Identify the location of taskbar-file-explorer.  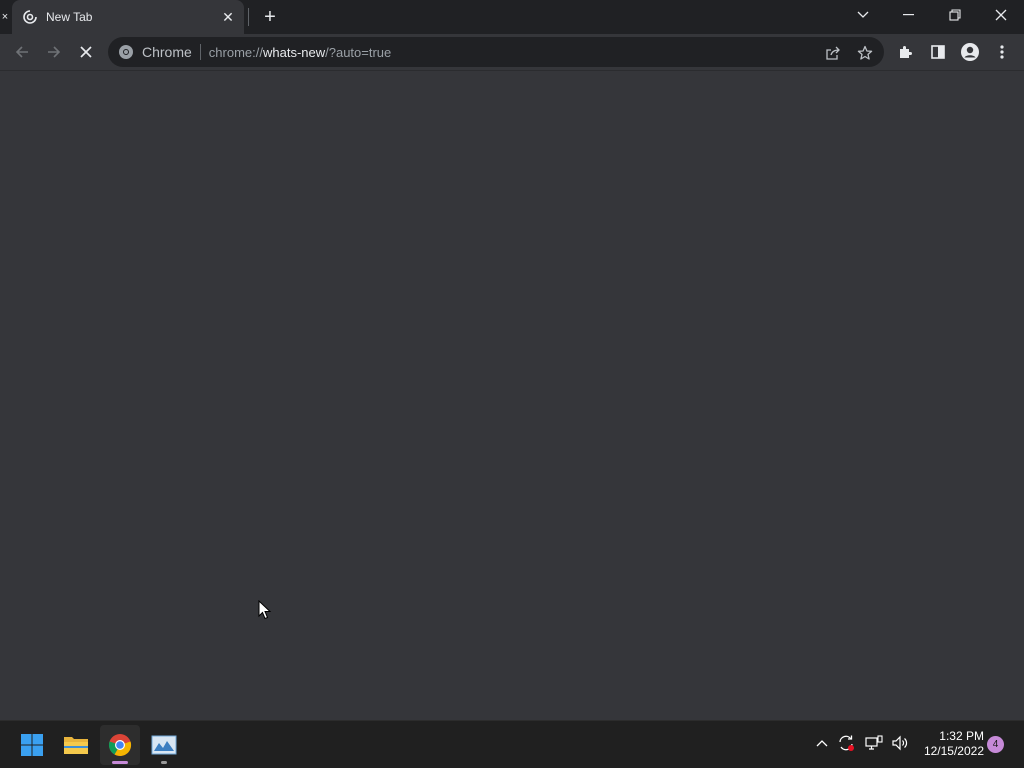
(76, 745).